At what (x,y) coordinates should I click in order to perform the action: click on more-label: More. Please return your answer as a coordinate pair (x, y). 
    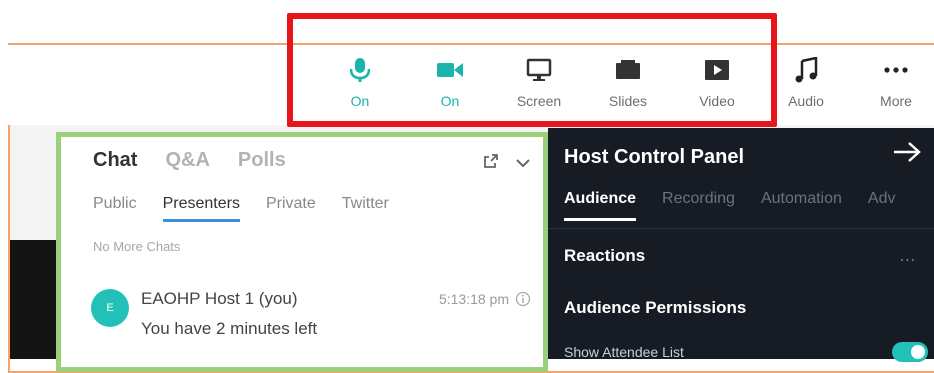
    Looking at the image, I should click on (896, 101).